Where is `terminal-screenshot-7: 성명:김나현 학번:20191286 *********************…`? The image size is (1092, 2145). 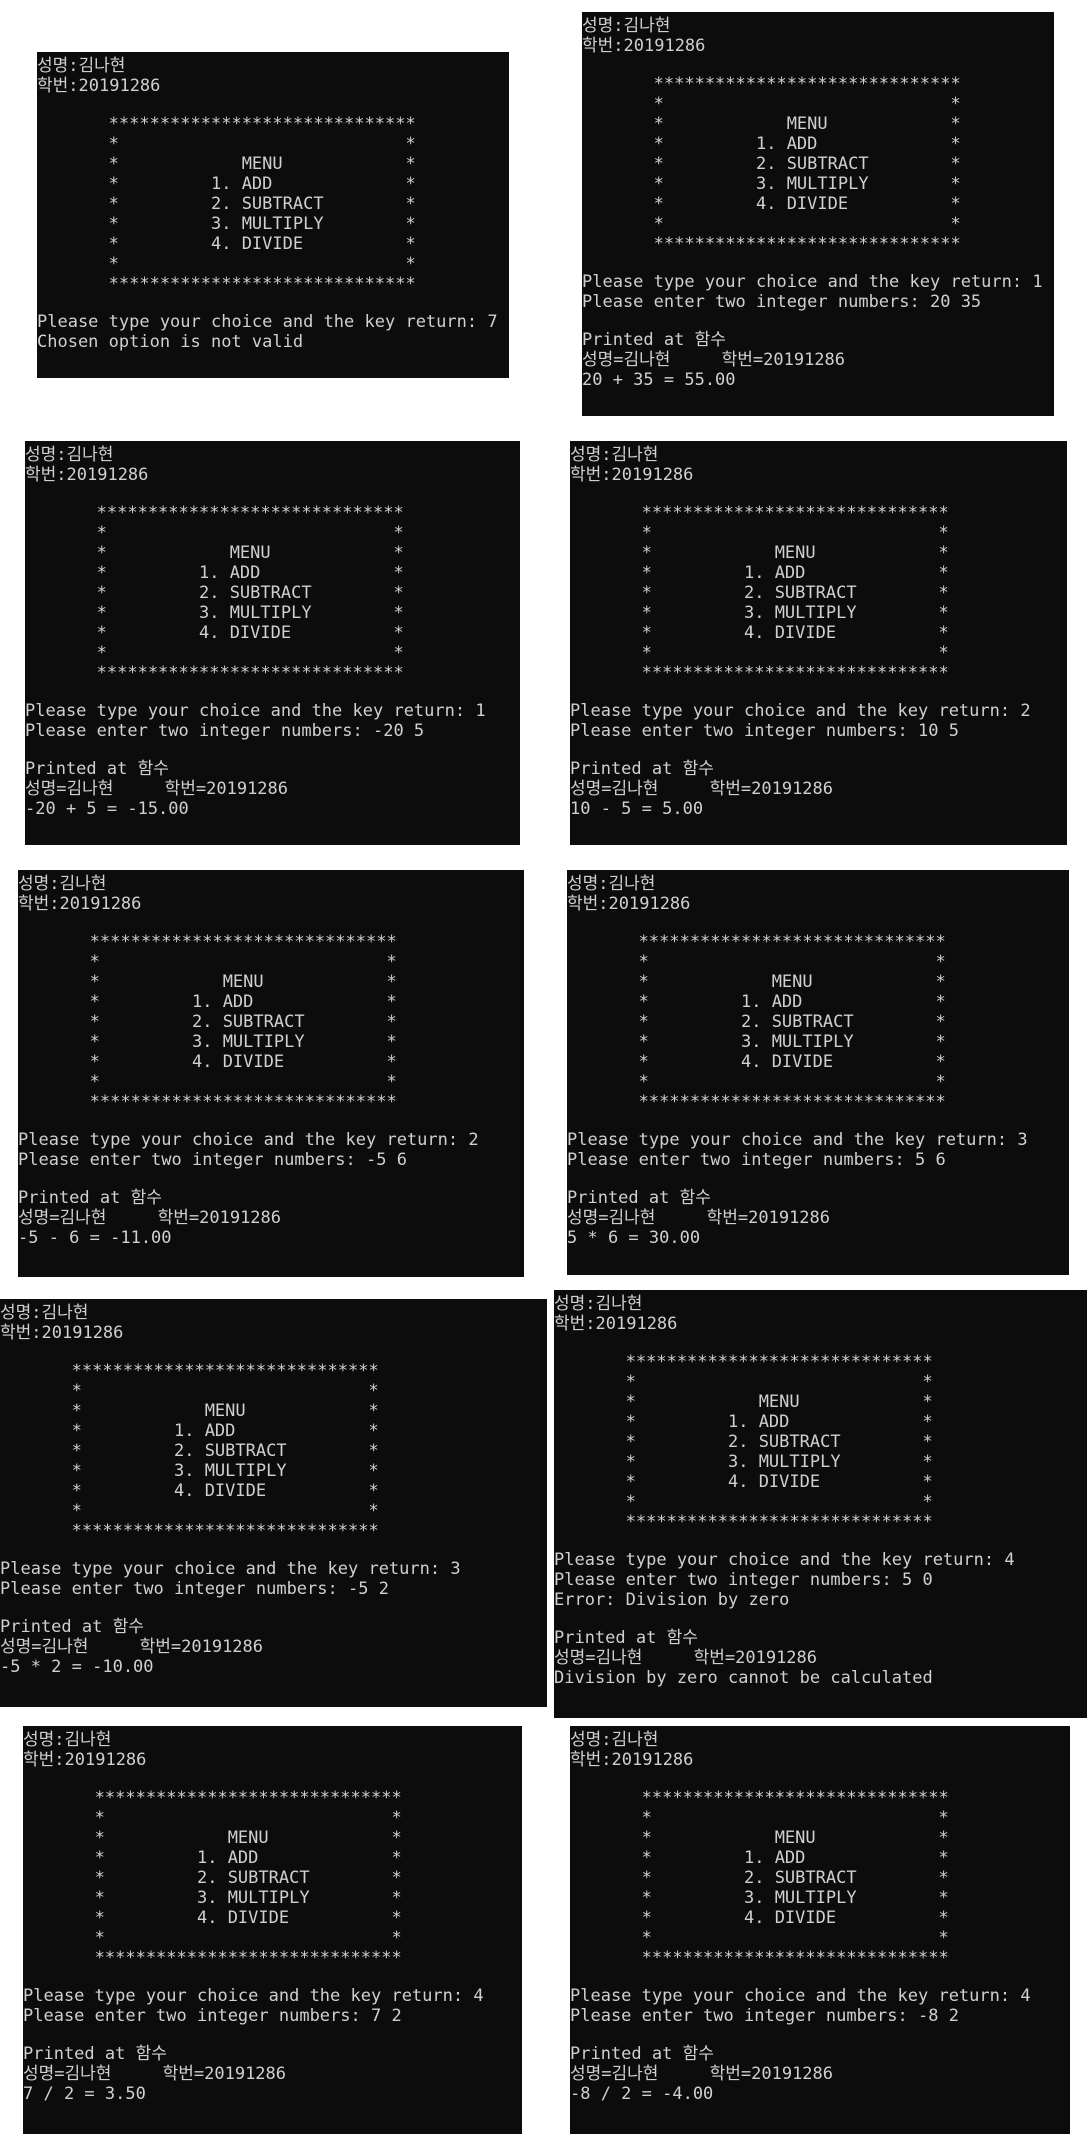 terminal-screenshot-7: 성명:김나현 학번:20191286 *********************… is located at coordinates (273, 1503).